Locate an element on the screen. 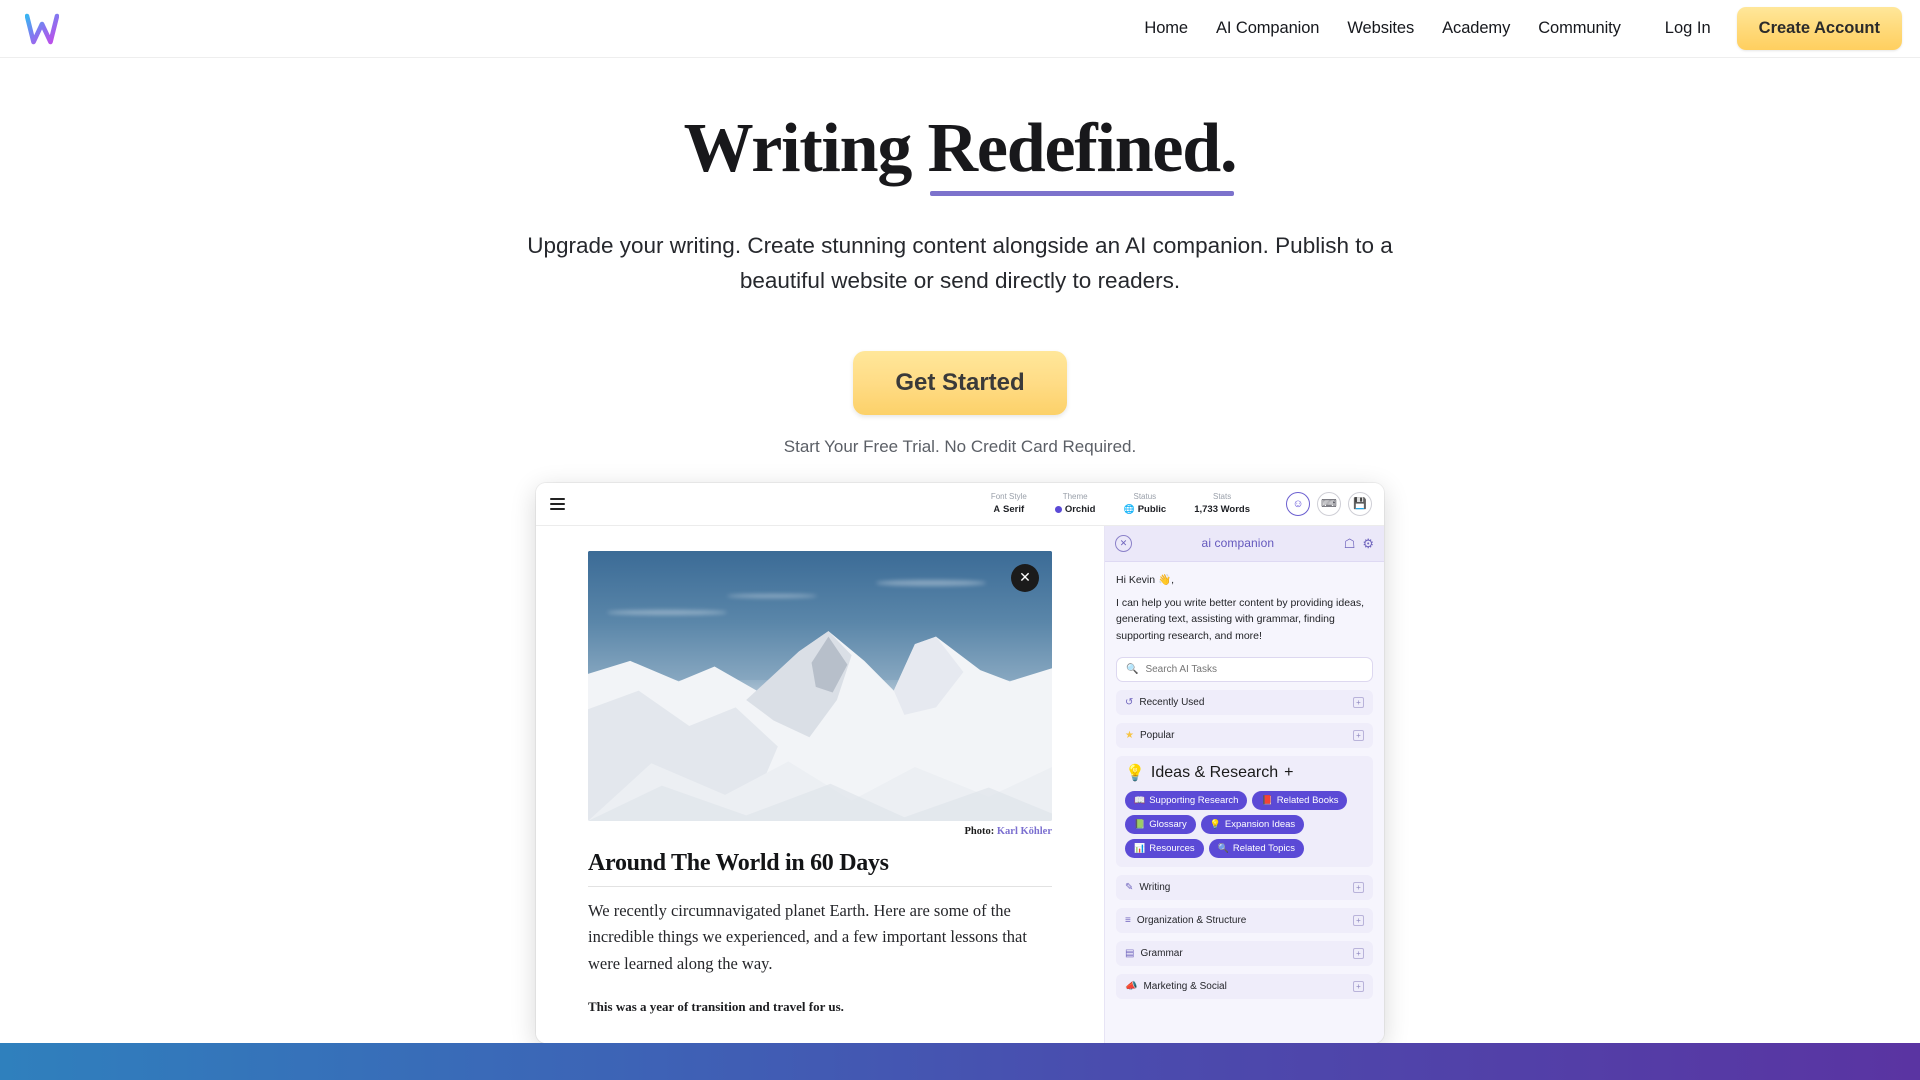 The height and width of the screenshot is (1080, 1920). nav-link-websites: Websites is located at coordinates (1380, 28).